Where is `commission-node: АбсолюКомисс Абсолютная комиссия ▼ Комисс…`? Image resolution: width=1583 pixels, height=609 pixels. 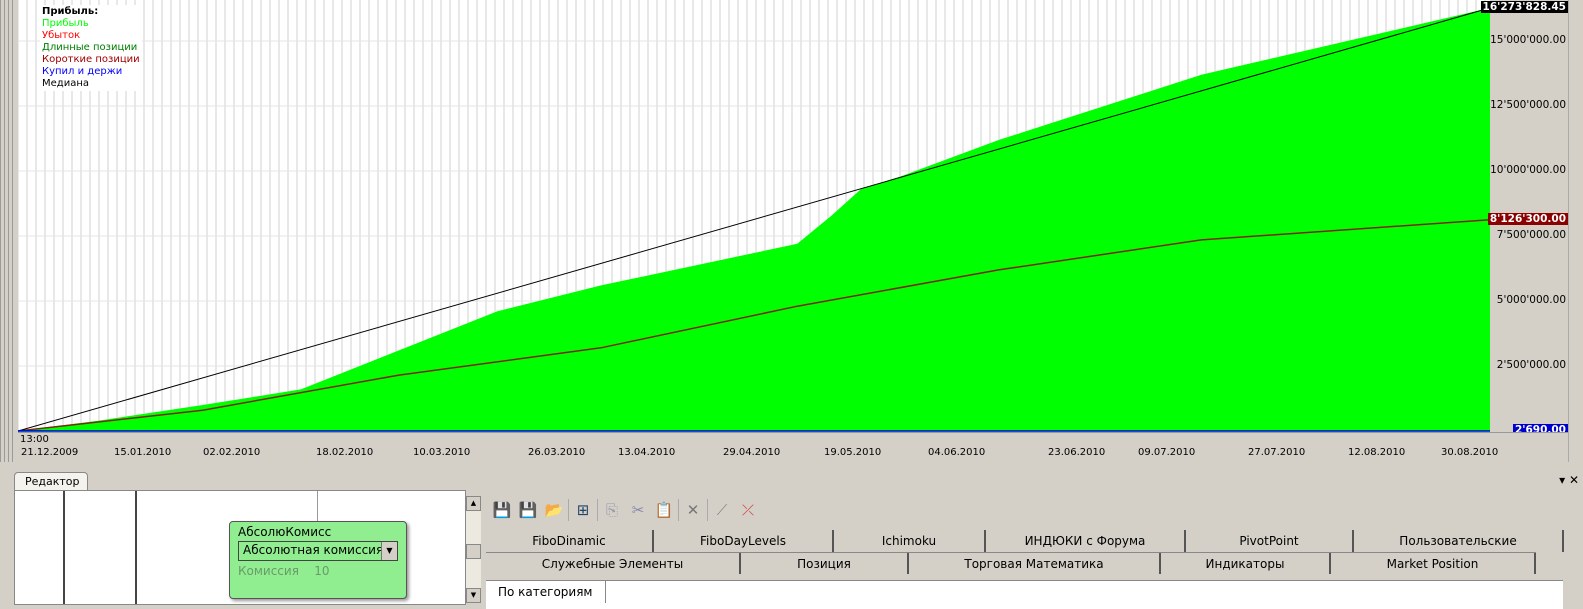 commission-node: АбсолюКомисс Абсолютная комиссия ▼ Комисс… is located at coordinates (318, 560).